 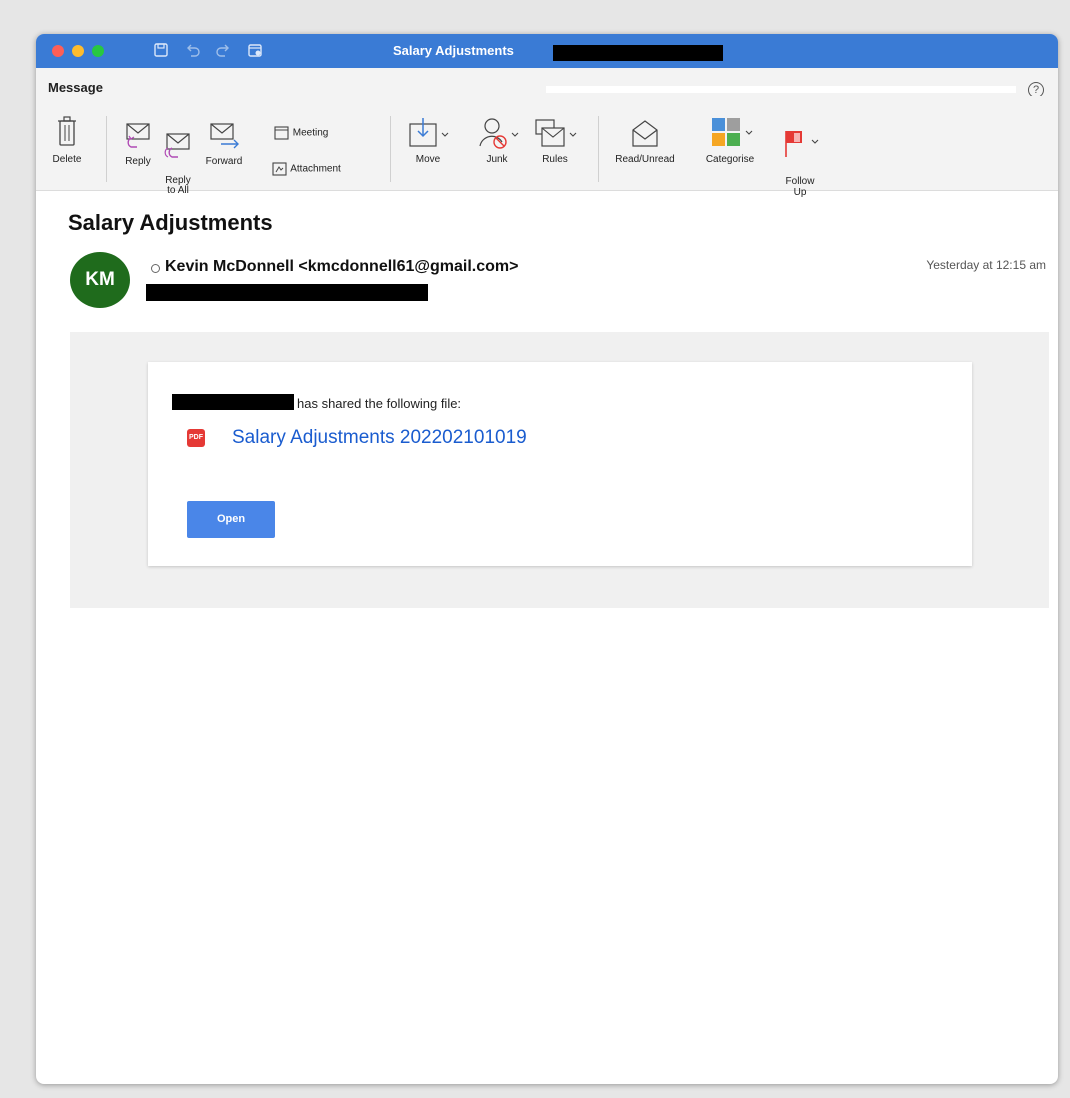 What do you see at coordinates (645, 133) in the screenshot?
I see `open-envelope-icon` at bounding box center [645, 133].